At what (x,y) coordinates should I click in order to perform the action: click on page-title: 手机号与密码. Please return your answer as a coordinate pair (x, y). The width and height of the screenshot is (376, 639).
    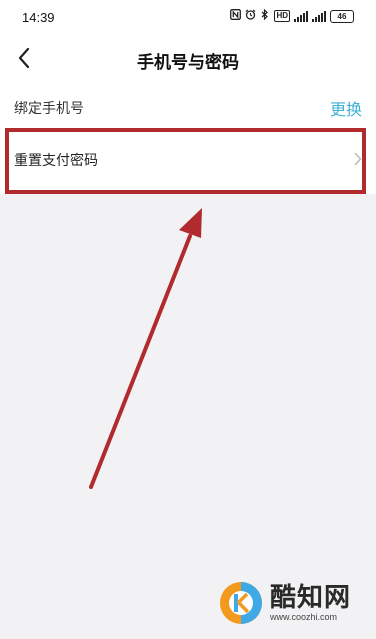
    Looking at the image, I should click on (188, 63).